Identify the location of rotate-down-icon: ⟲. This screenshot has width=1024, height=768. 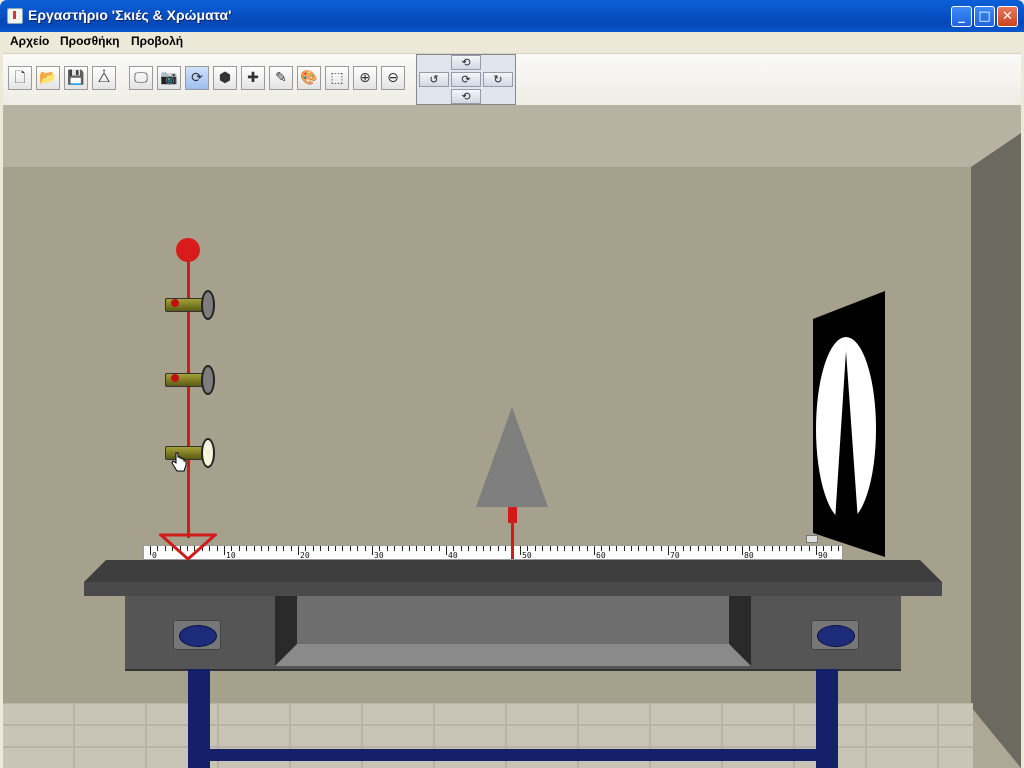
(466, 96).